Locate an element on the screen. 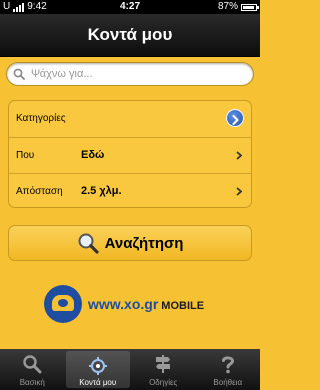 This screenshot has height=390, width=320. nav-bar: Κοντά μου is located at coordinates (130, 35).